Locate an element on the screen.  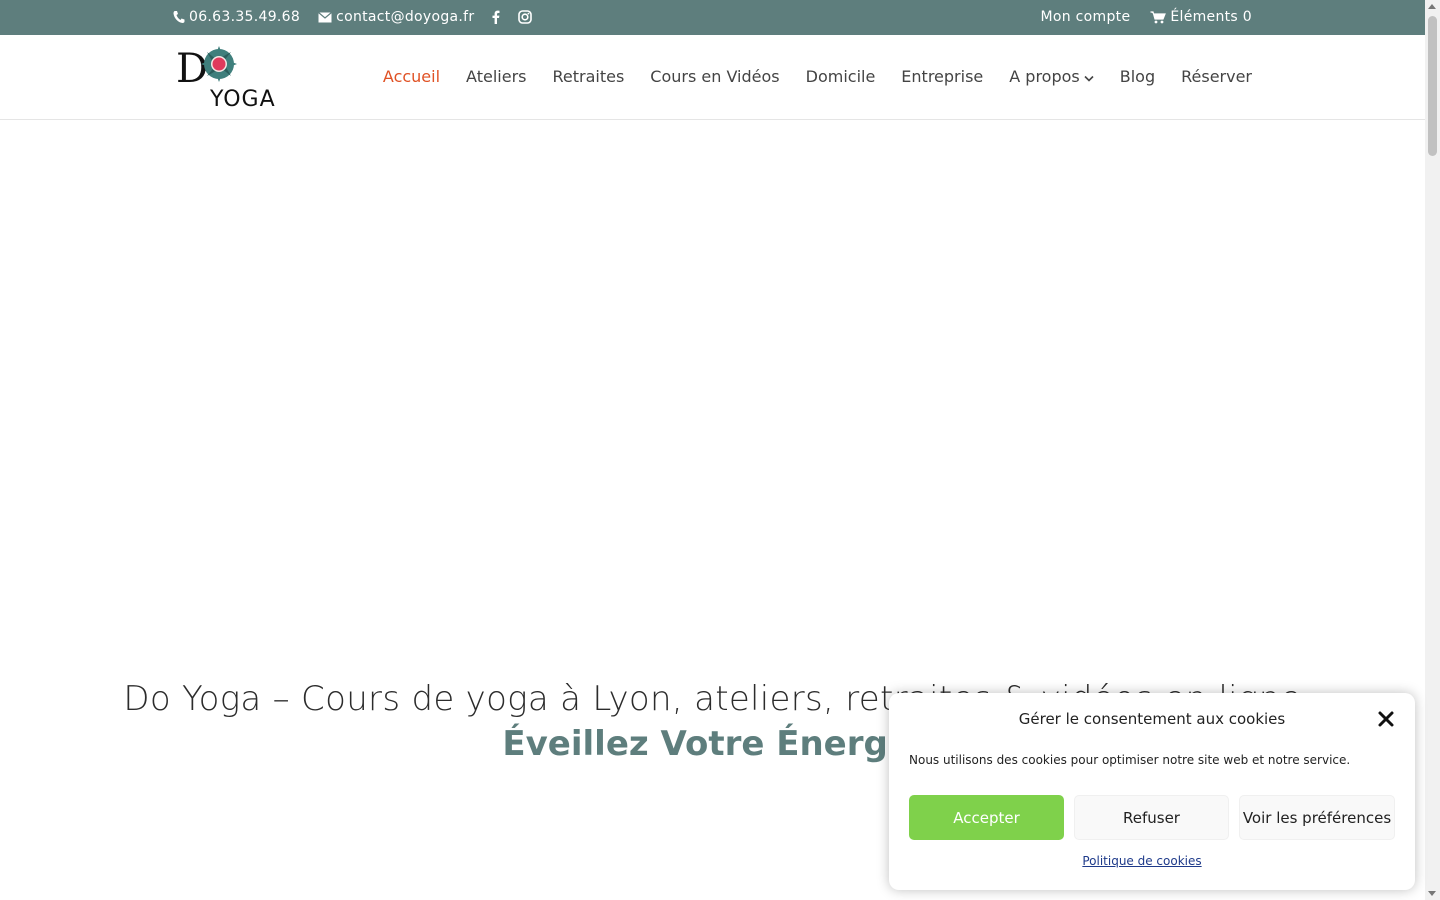
nav-item-retraites: Retraites is located at coordinates (588, 76).